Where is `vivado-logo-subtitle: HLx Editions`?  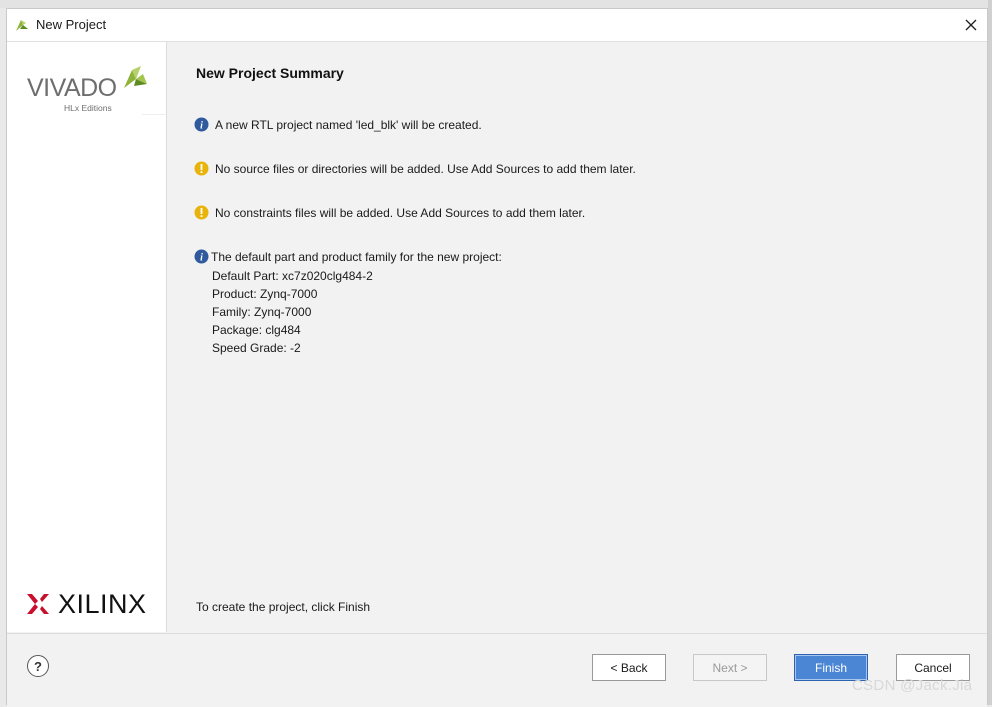
vivado-logo-subtitle: HLx Editions is located at coordinates (88, 108).